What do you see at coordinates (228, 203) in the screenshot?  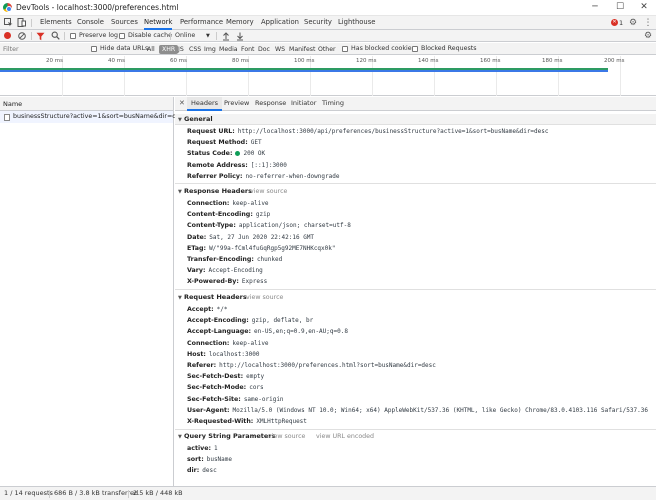 I see `response-header-row: Connection: keep-alive` at bounding box center [228, 203].